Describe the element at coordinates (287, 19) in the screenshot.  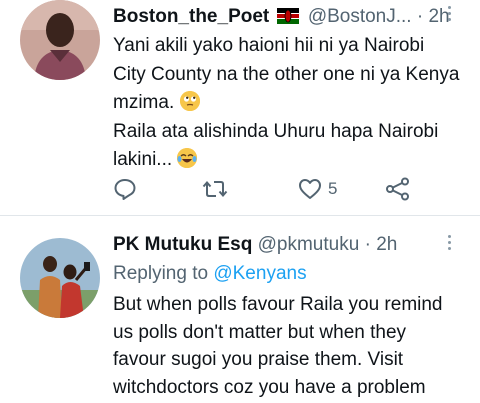
I see `kenya-flag-icon` at that location.